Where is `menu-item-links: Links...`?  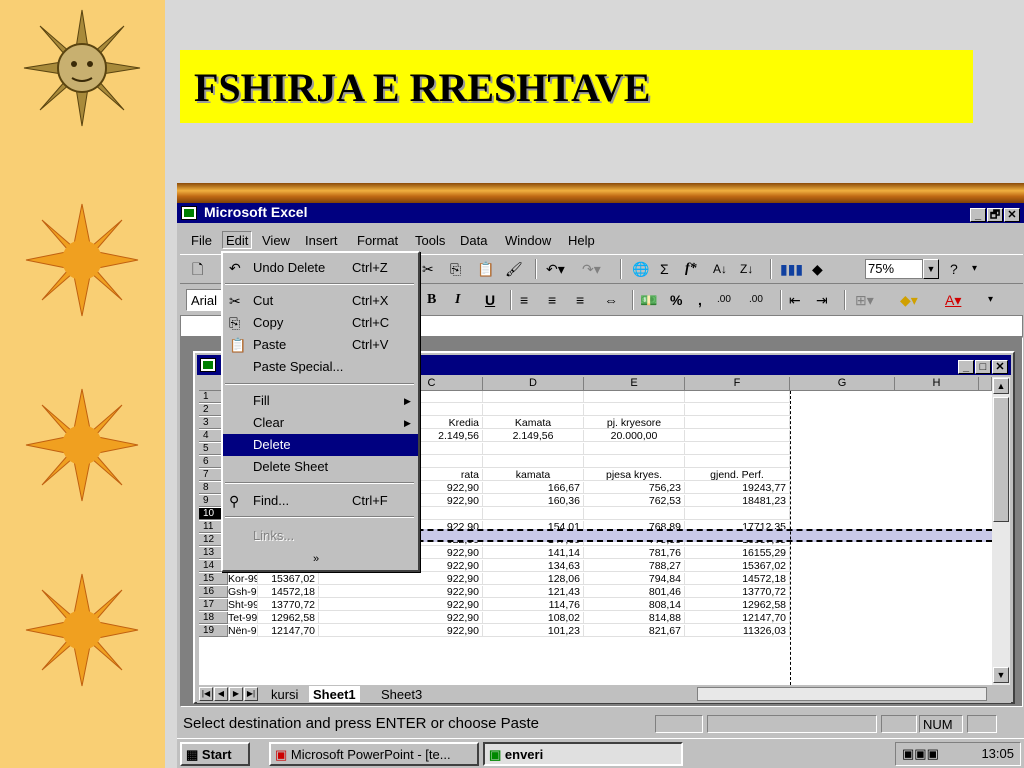 menu-item-links: Links... is located at coordinates (320, 536).